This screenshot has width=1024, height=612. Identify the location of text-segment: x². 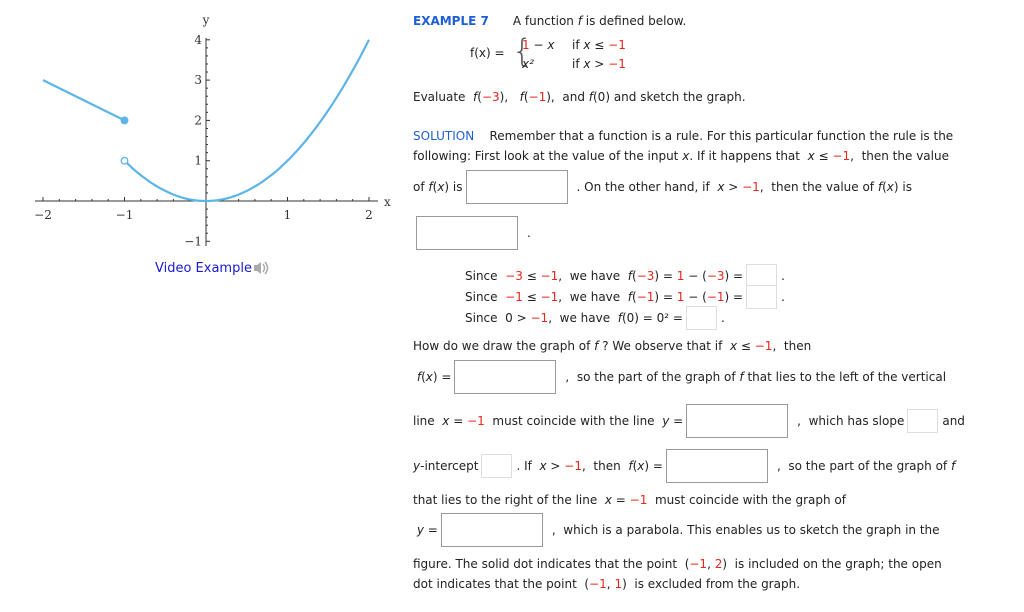
(528, 64).